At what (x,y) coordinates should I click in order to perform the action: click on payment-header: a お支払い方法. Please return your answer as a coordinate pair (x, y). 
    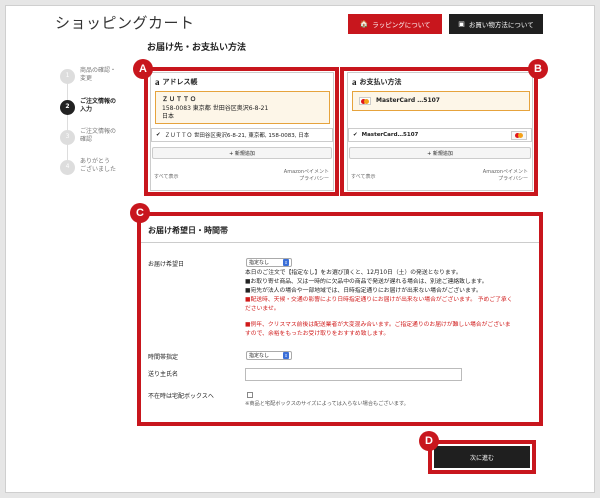
    Looking at the image, I should click on (377, 82).